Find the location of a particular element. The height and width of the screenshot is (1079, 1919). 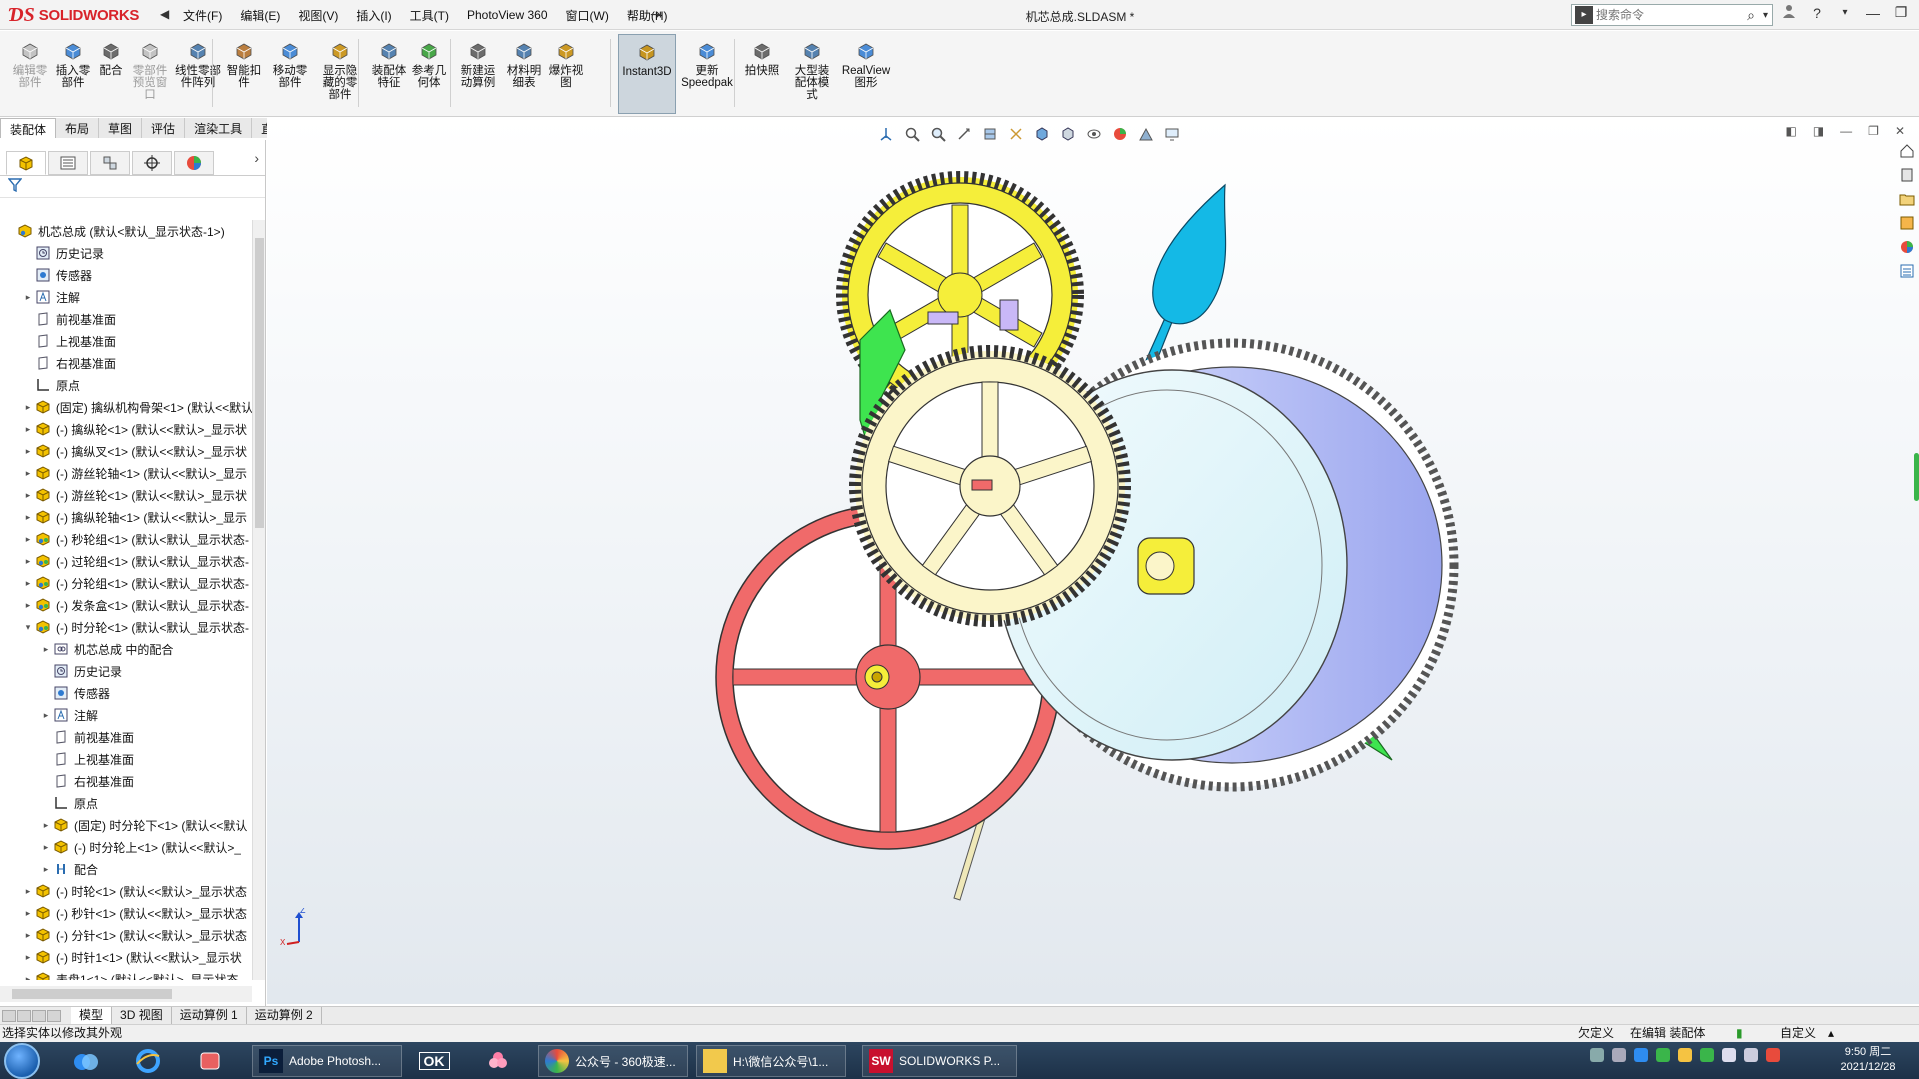

search-mode-icon: ▸ is located at coordinates (1584, 15).